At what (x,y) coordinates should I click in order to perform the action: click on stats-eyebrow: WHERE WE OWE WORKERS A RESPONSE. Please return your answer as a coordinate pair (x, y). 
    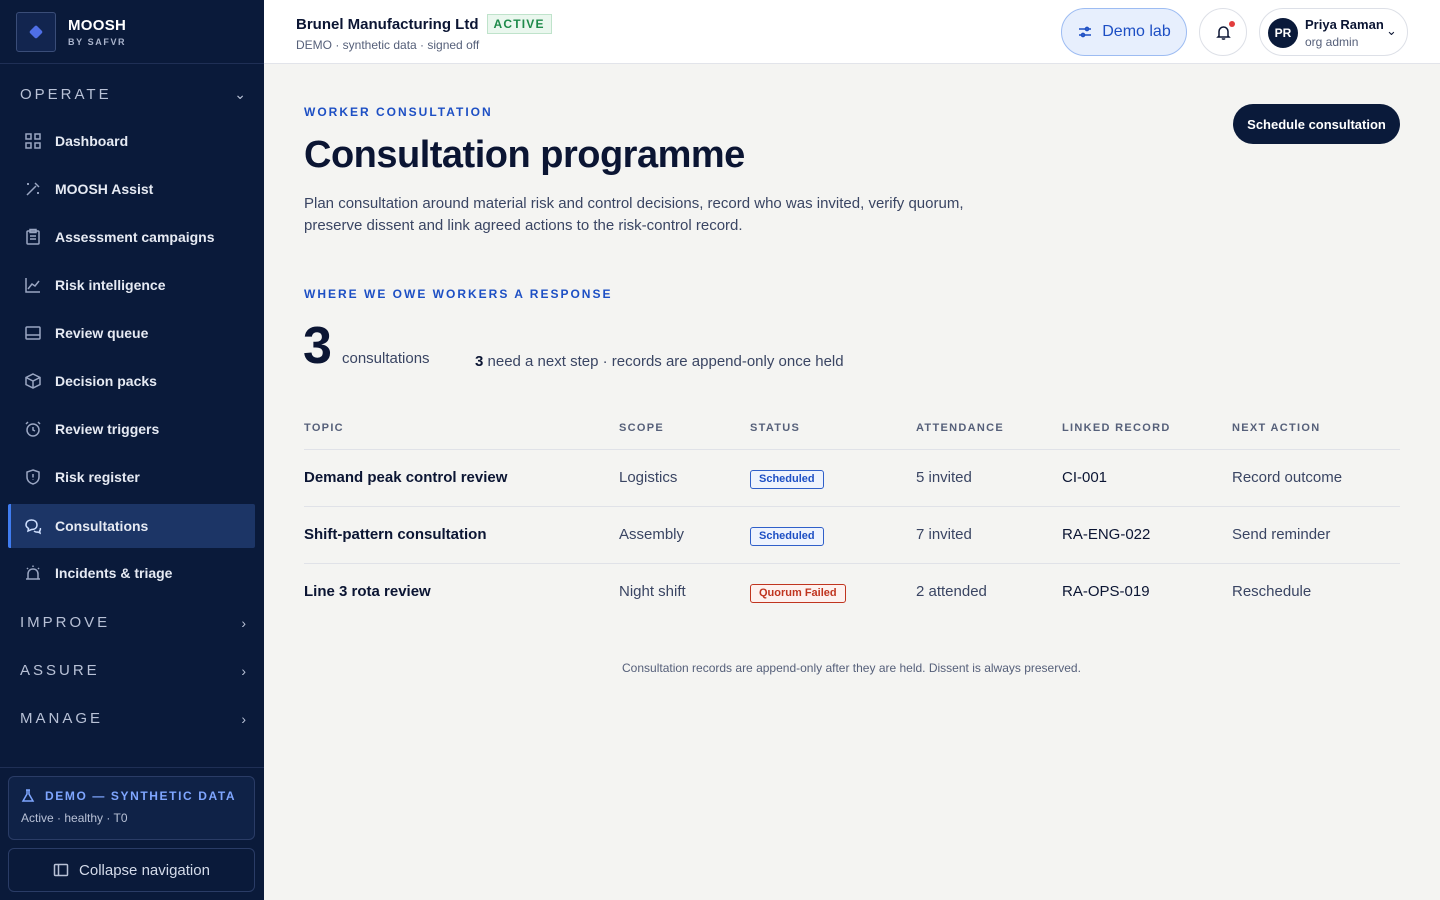
    Looking at the image, I should click on (458, 294).